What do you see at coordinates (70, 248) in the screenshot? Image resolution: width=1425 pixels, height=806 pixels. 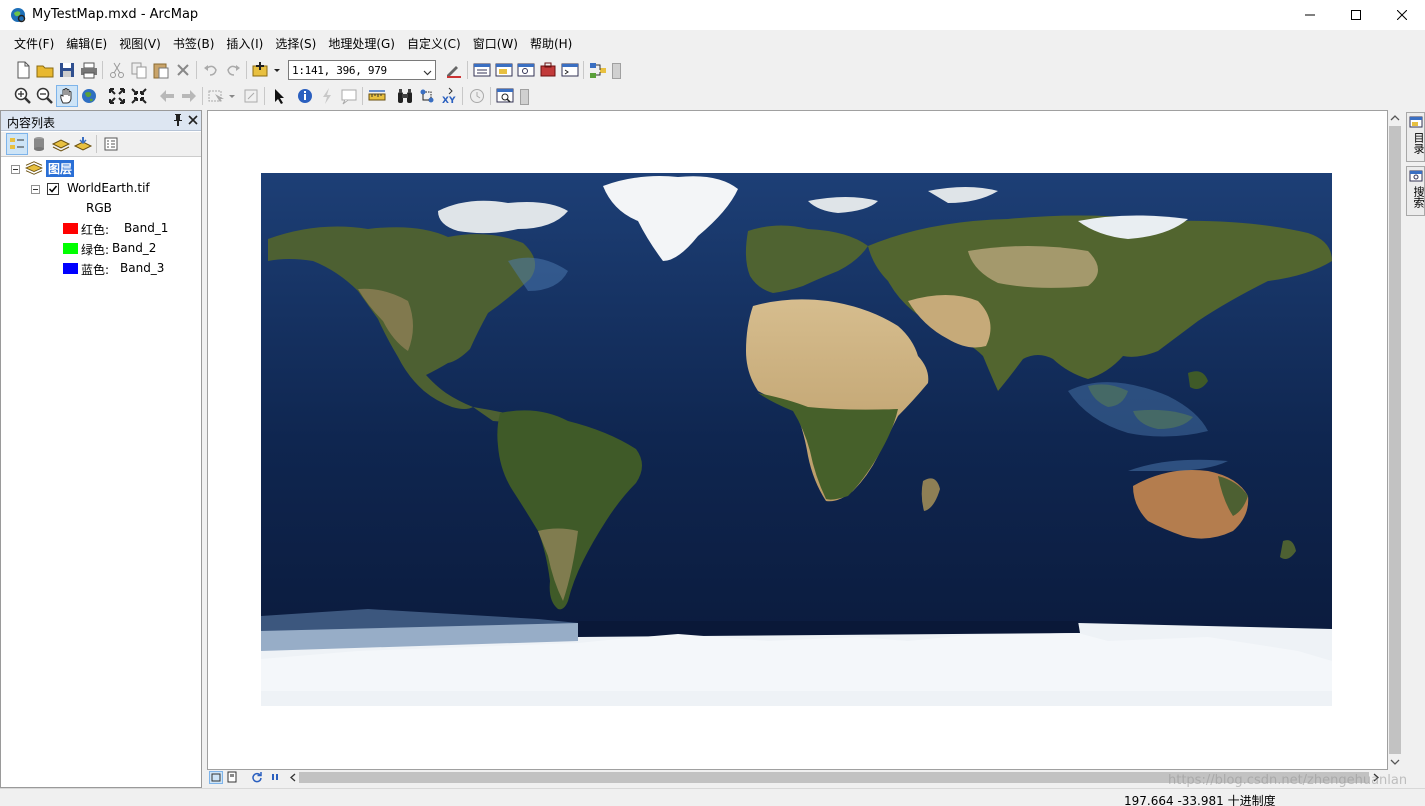 I see `green-band-swatch` at bounding box center [70, 248].